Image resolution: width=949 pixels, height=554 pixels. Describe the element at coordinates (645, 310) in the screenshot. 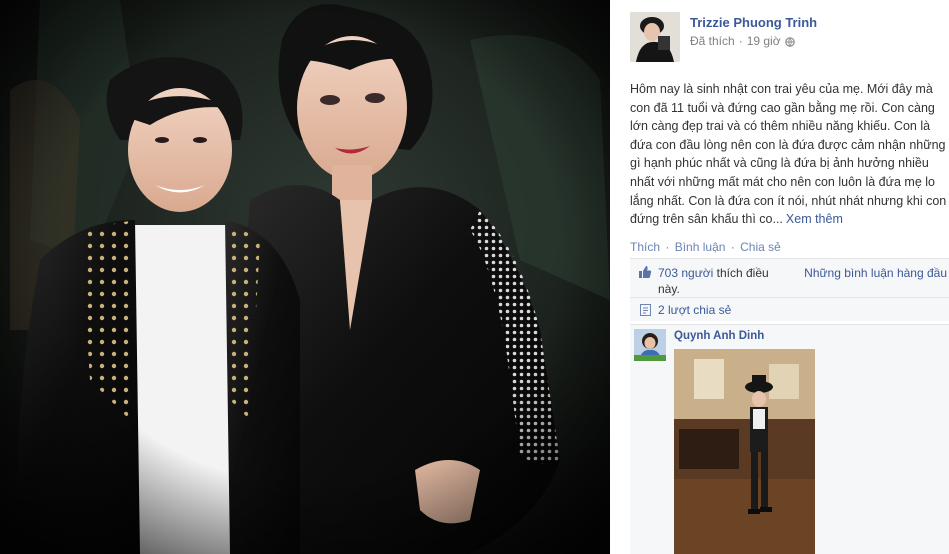

I see `share-icon` at that location.